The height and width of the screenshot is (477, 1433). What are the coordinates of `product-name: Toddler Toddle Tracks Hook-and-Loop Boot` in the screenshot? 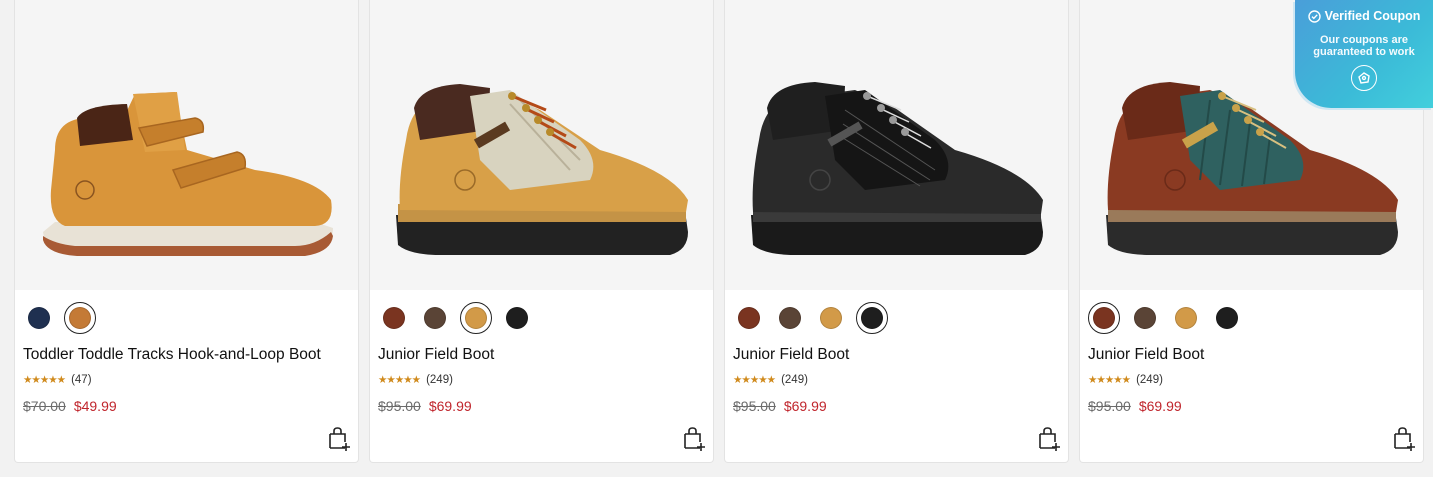 It's located at (172, 355).